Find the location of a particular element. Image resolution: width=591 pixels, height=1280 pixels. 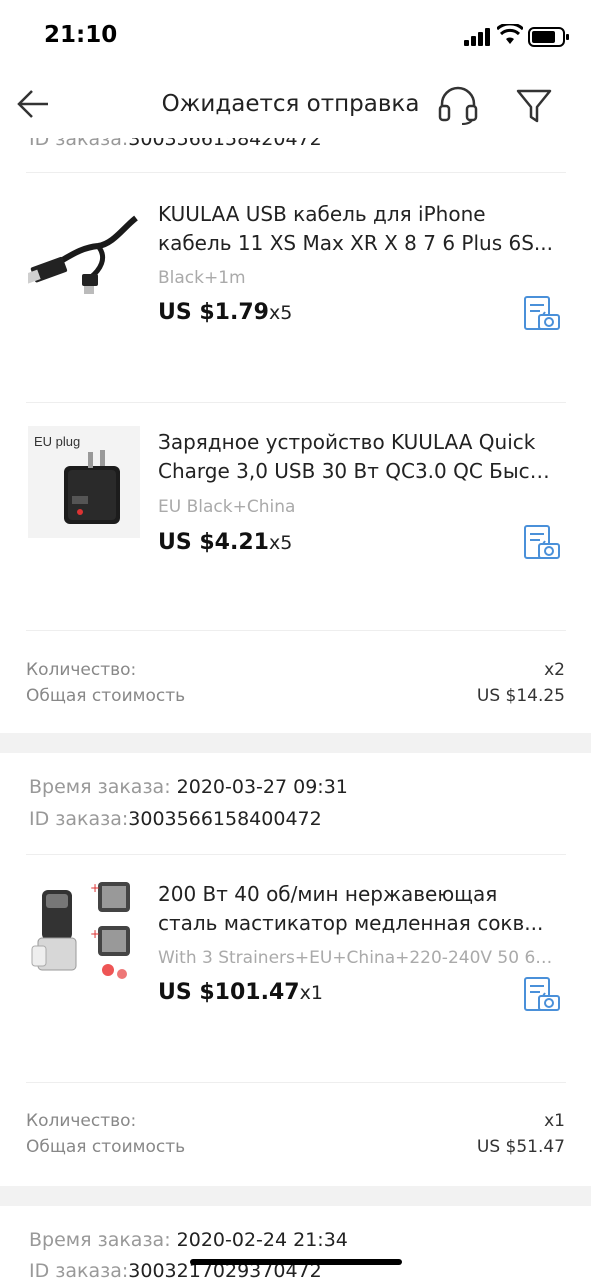

product-title-line: 200 Вт 40 об/мин нержавеющая is located at coordinates (328, 894).